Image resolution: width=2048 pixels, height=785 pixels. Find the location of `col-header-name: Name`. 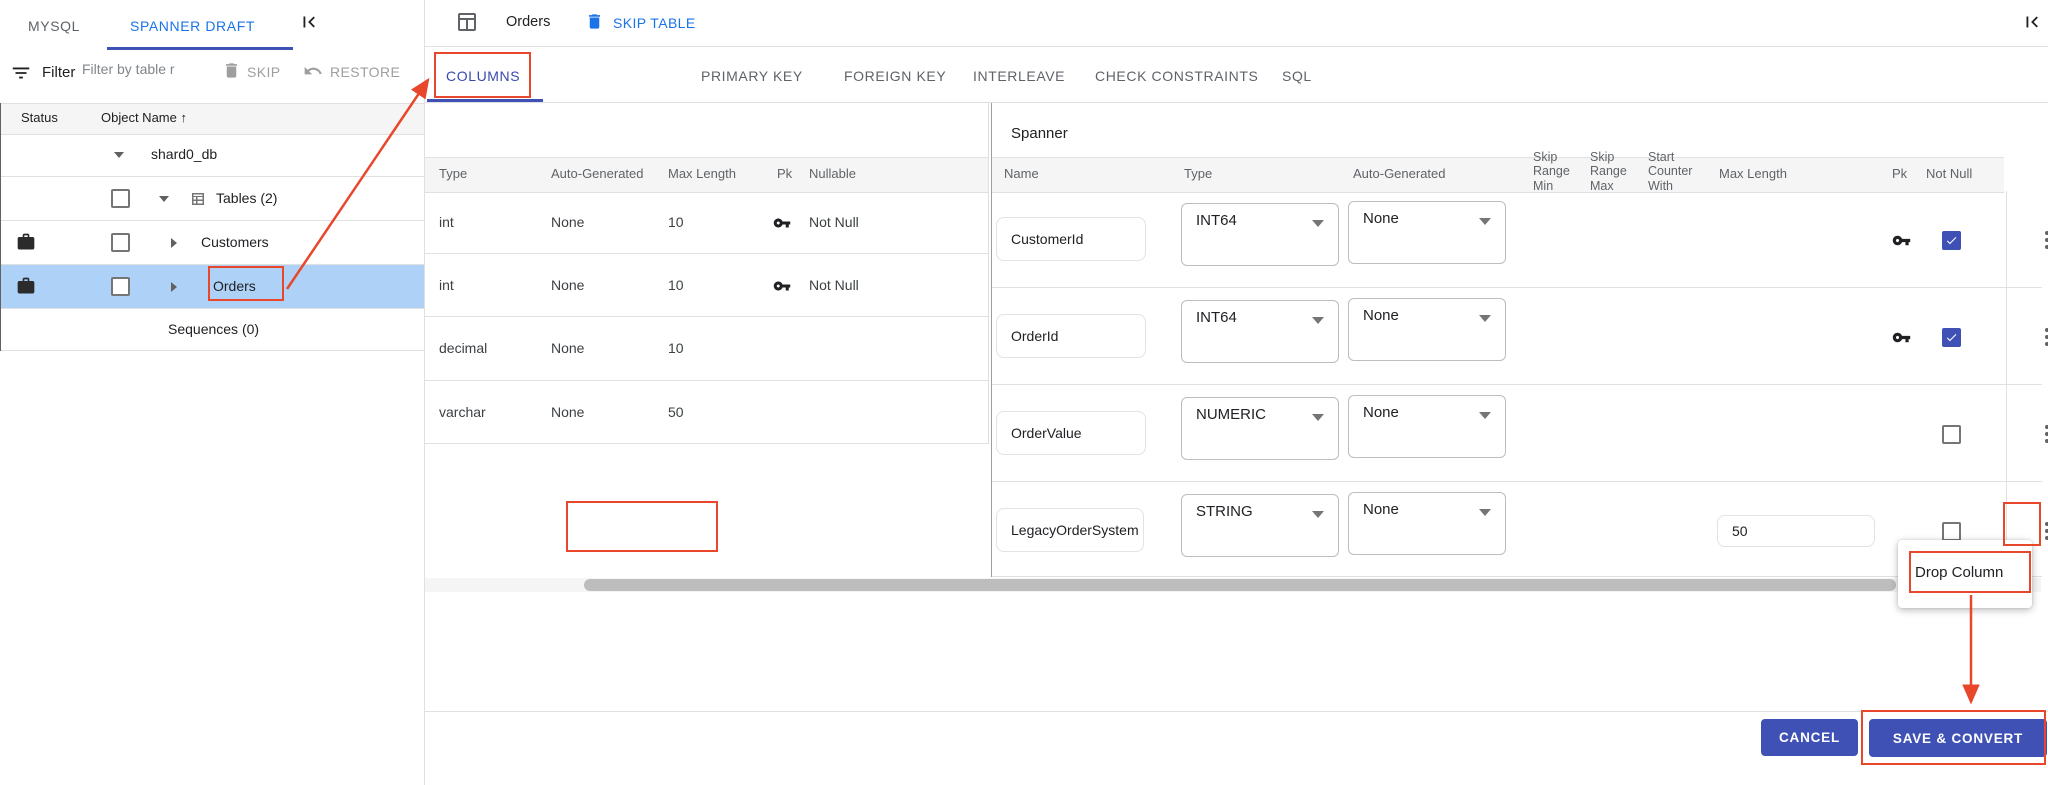

col-header-name: Name is located at coordinates (1021, 173).